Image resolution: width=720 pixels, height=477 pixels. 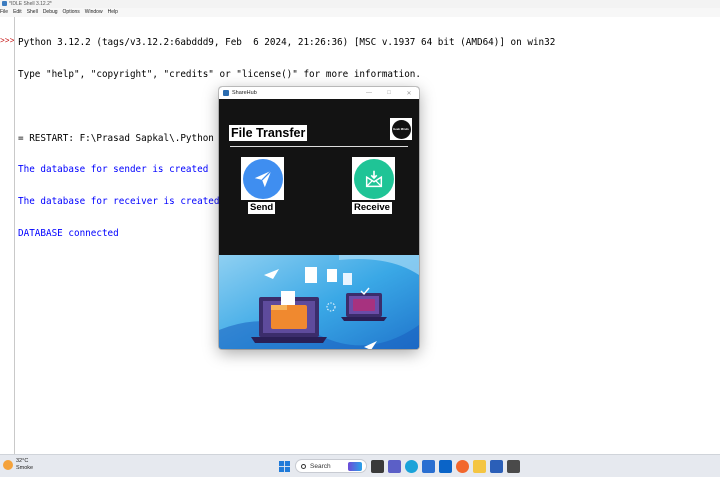 I want to click on store-icon, so click(x=428, y=466).